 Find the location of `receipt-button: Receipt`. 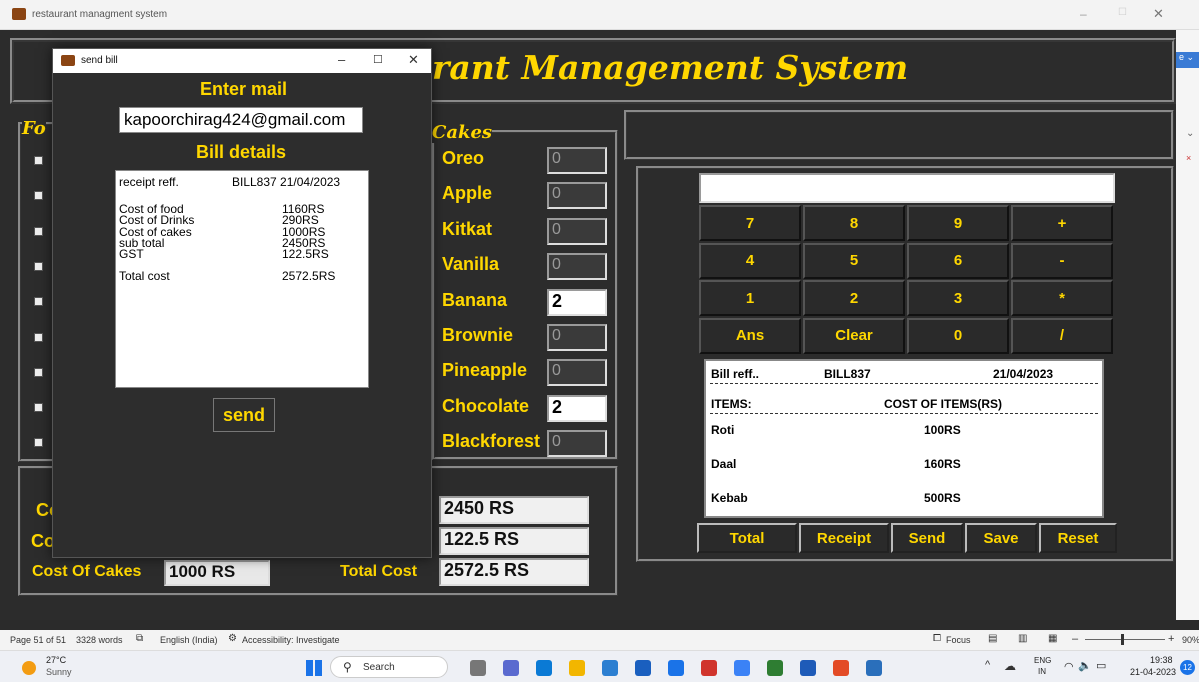

receipt-button: Receipt is located at coordinates (844, 538).